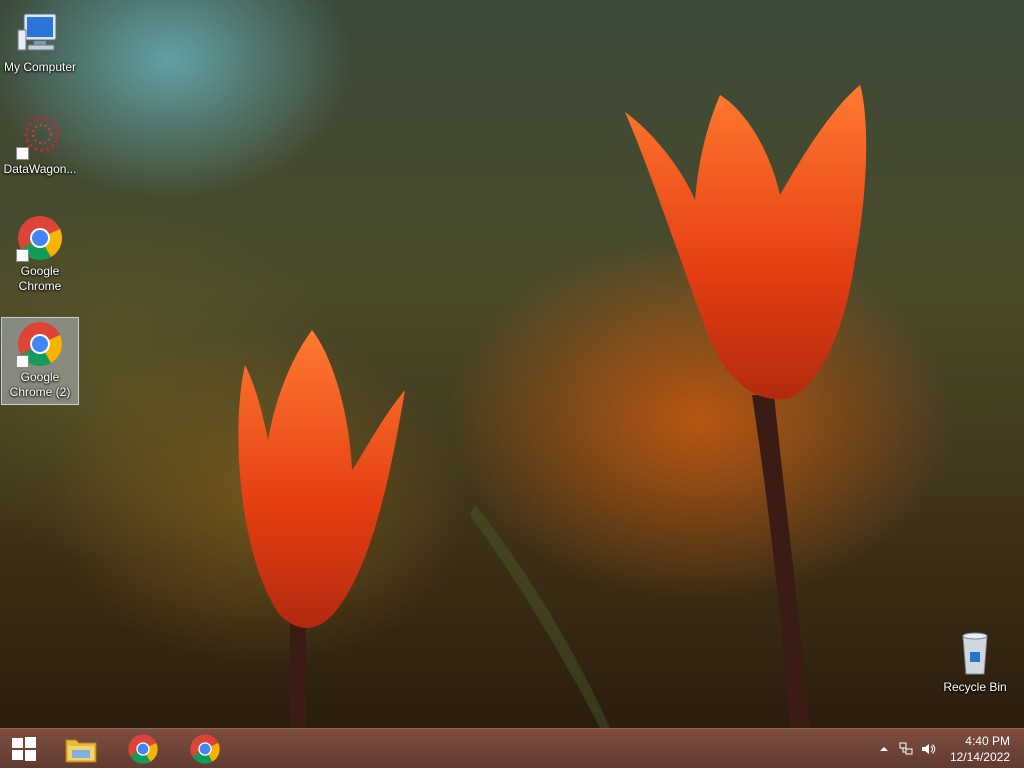 The width and height of the screenshot is (1024, 769). Describe the element at coordinates (906, 749) in the screenshot. I see `network-icon` at that location.